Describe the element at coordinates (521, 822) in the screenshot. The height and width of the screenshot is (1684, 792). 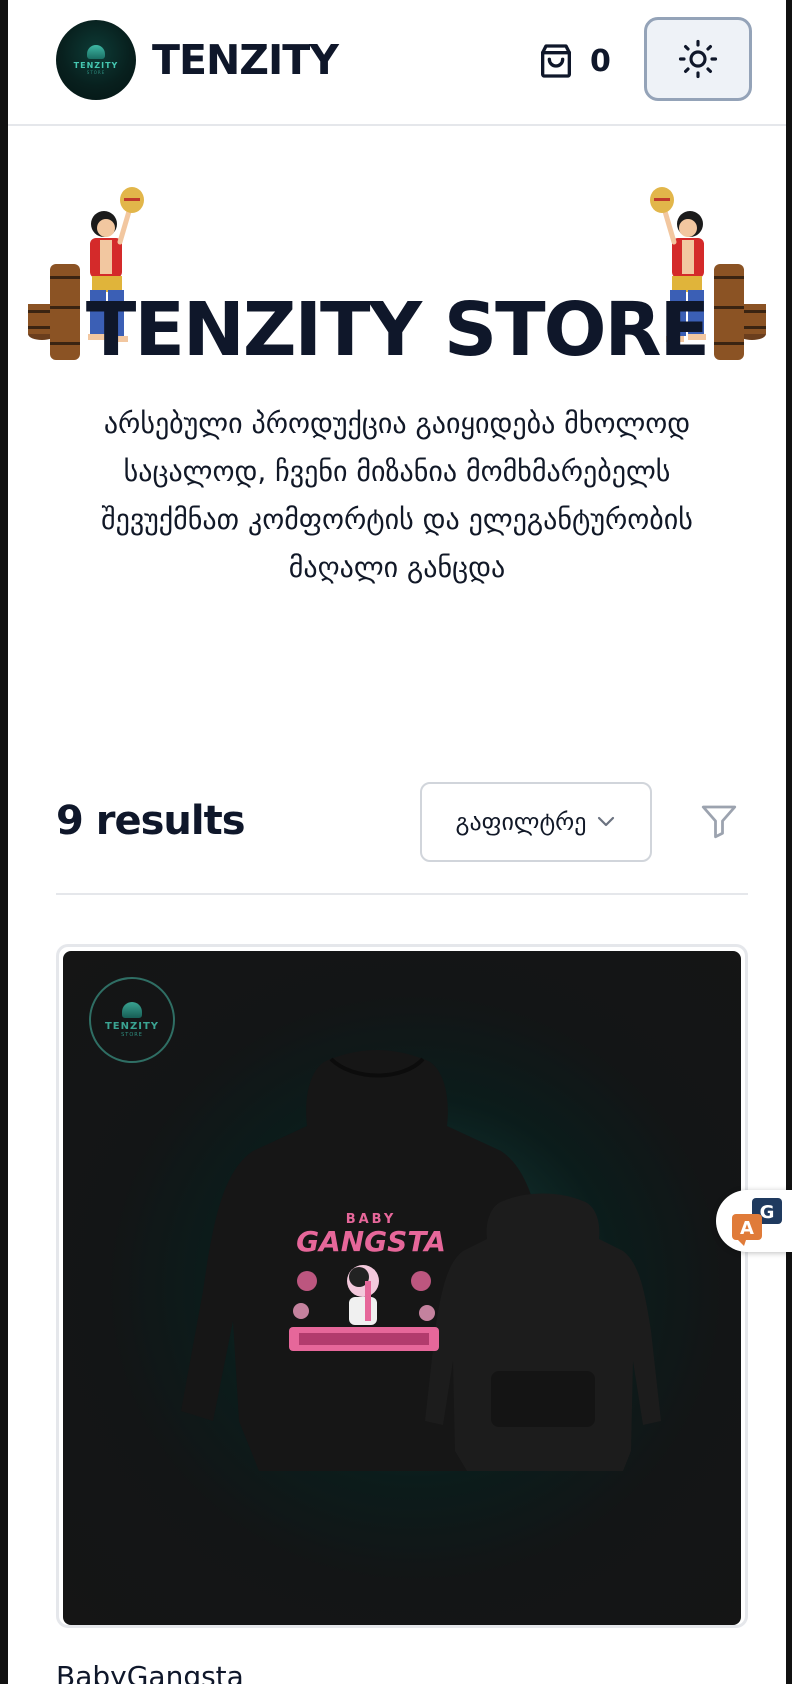
I see `sort-label: გაფილტრე` at that location.